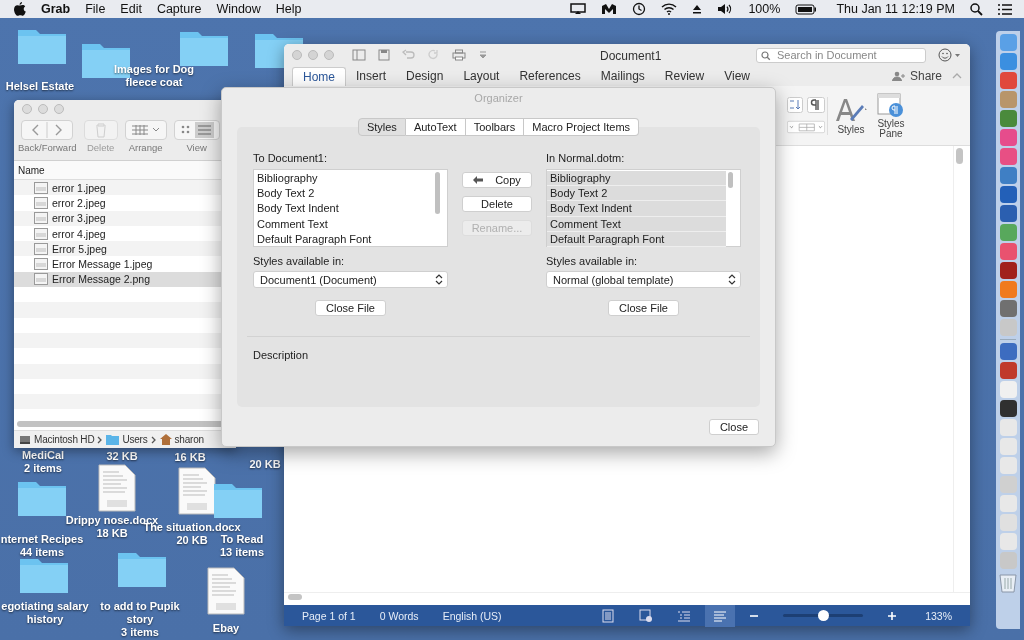  Describe the element at coordinates (498, 98) in the screenshot. I see `dialog-title: Organizer` at that location.